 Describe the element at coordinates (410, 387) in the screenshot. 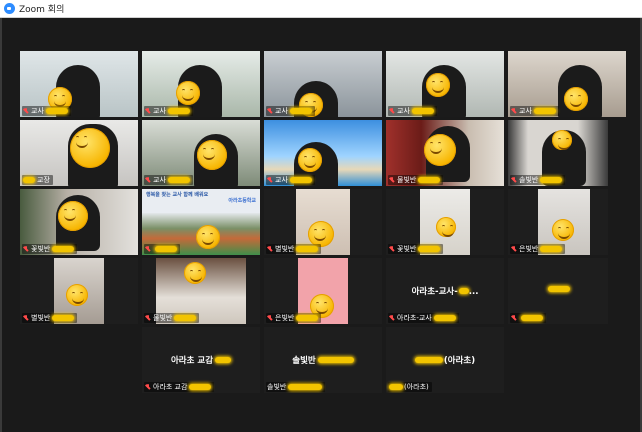

I see `participant-name-label: (아라초)` at that location.